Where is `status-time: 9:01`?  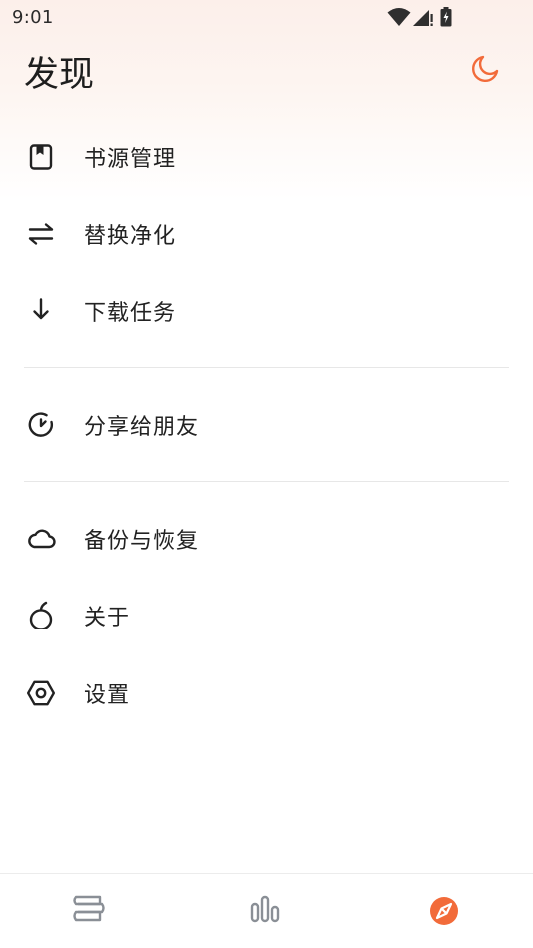
status-time: 9:01 is located at coordinates (33, 17).